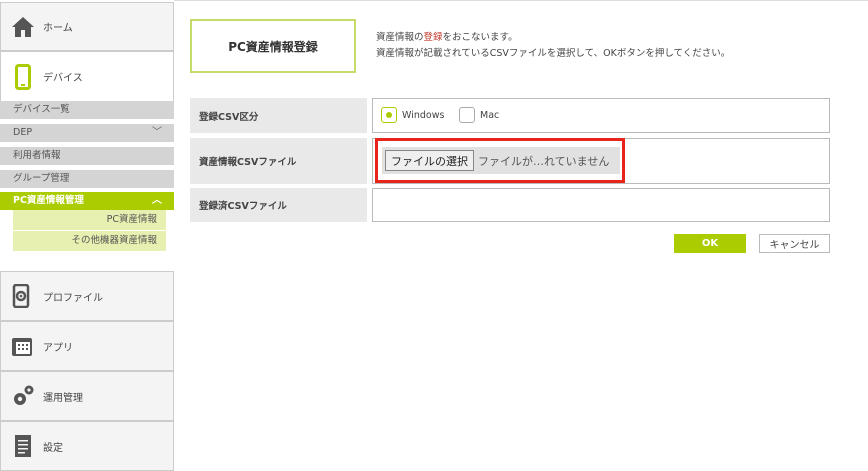  What do you see at coordinates (23, 346) in the screenshot?
I see `app-icon` at bounding box center [23, 346].